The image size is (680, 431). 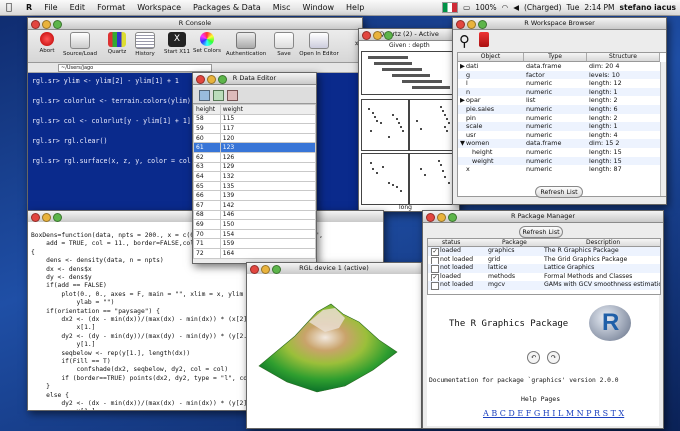 What do you see at coordinates (334, 351) in the screenshot?
I see `rgl-3d-canvas` at bounding box center [334, 351].